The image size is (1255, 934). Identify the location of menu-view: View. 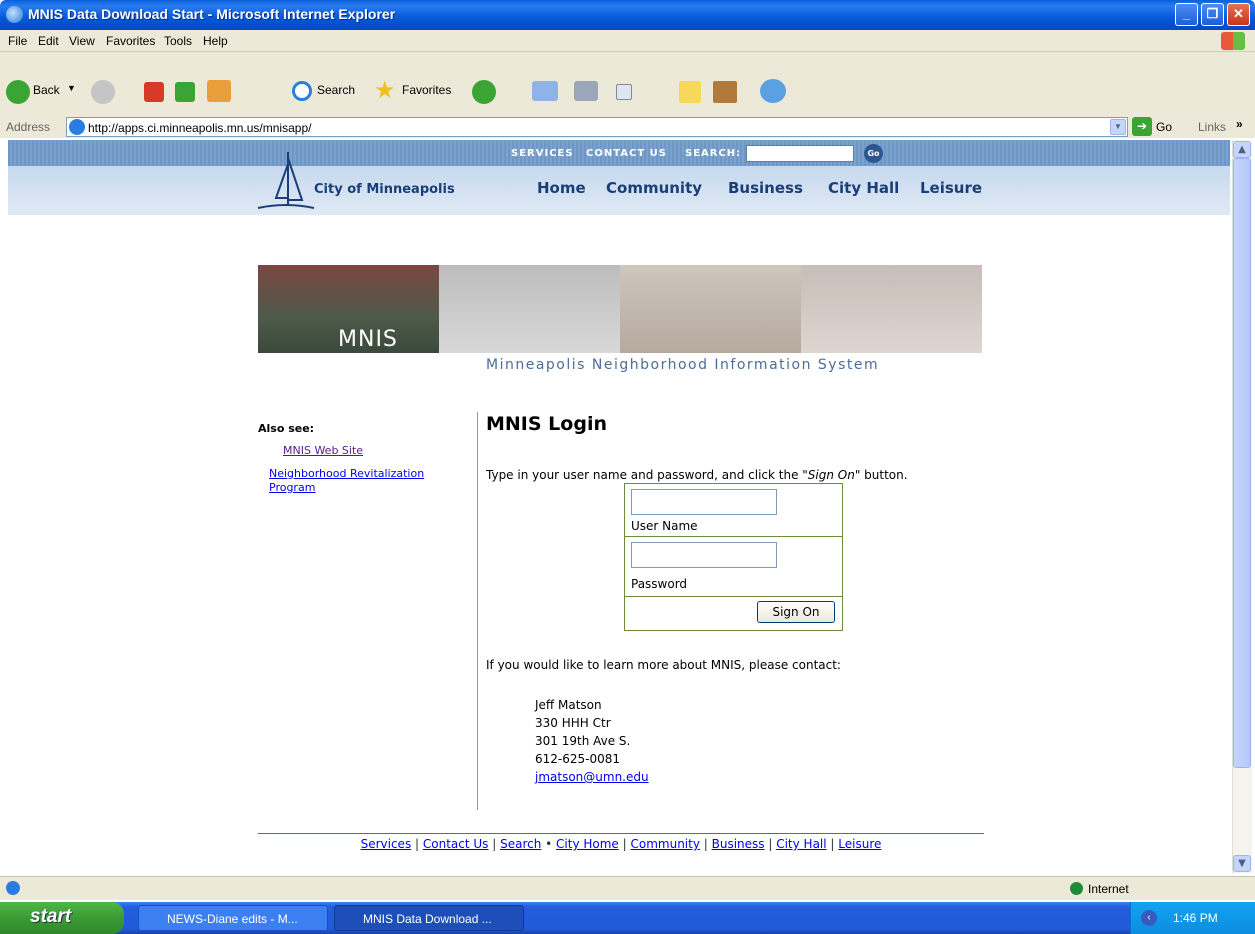
(82, 41).